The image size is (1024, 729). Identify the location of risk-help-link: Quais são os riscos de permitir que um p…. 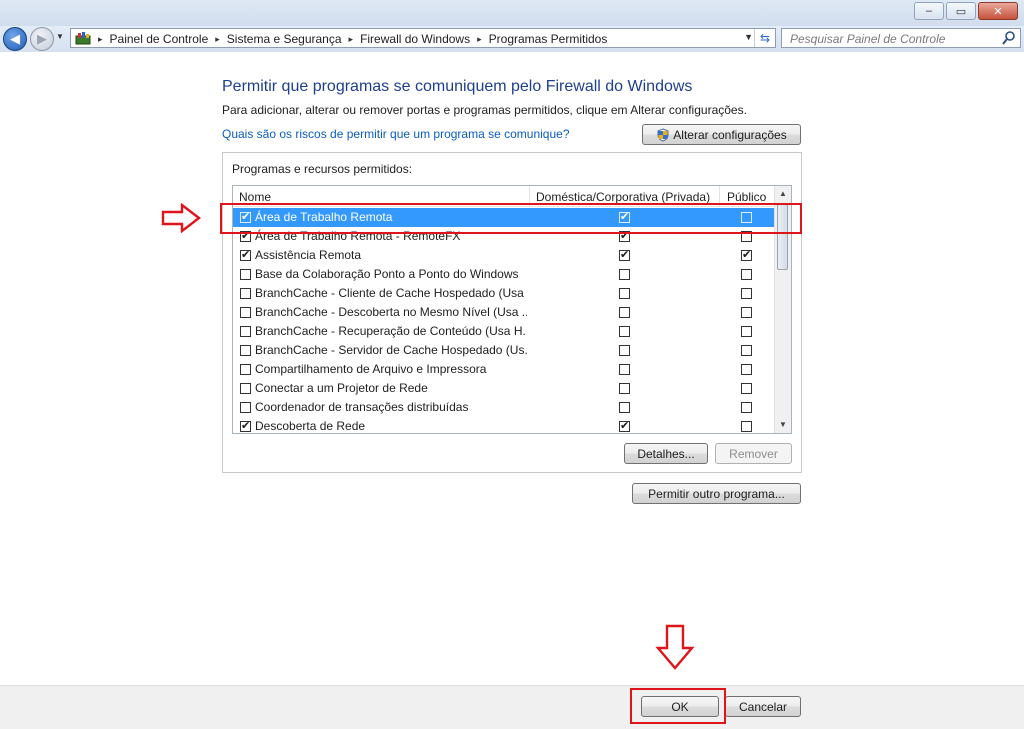
(396, 134).